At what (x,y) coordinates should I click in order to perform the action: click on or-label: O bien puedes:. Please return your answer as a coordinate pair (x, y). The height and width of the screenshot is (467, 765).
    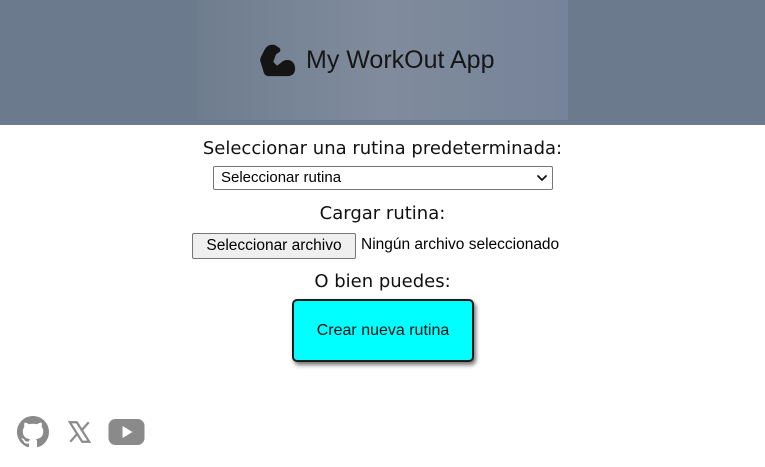
    Looking at the image, I should click on (382, 281).